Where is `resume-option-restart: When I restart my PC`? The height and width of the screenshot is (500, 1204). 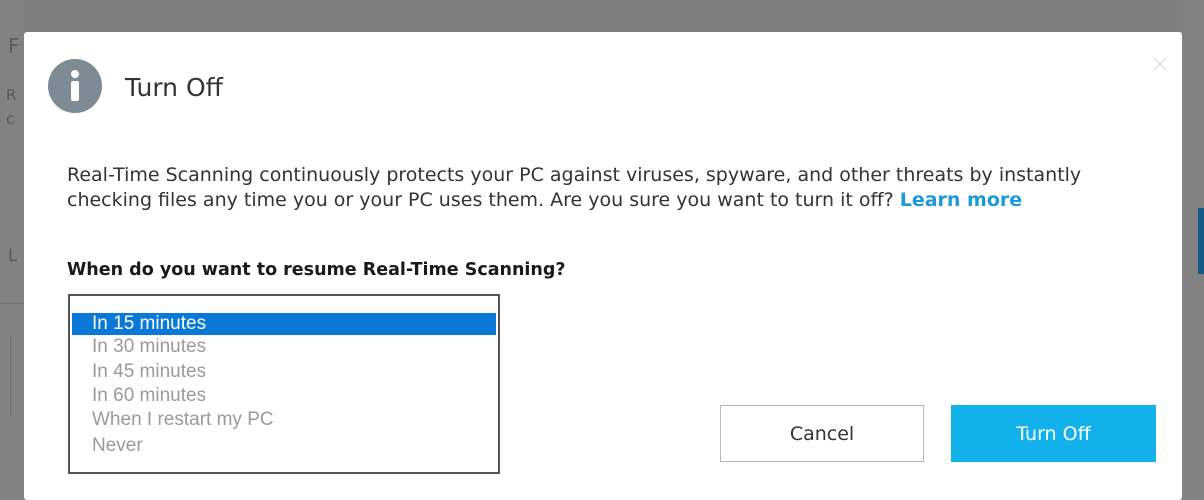
resume-option-restart: When I restart my PC is located at coordinates (284, 420).